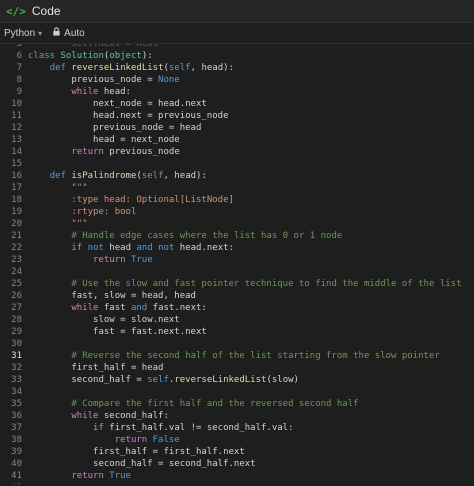  Describe the element at coordinates (117, 104) in the screenshot. I see `code-token: next_node = head.next` at that location.